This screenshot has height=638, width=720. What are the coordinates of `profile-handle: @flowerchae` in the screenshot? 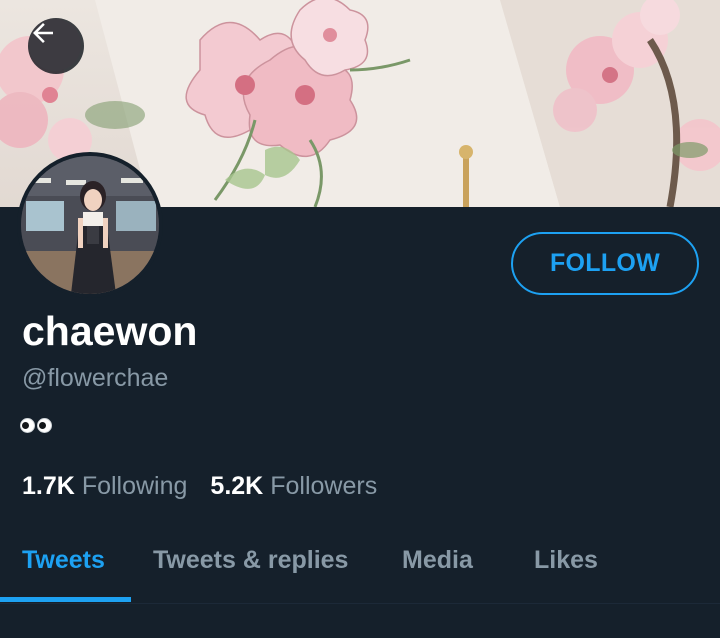 It's located at (95, 378).